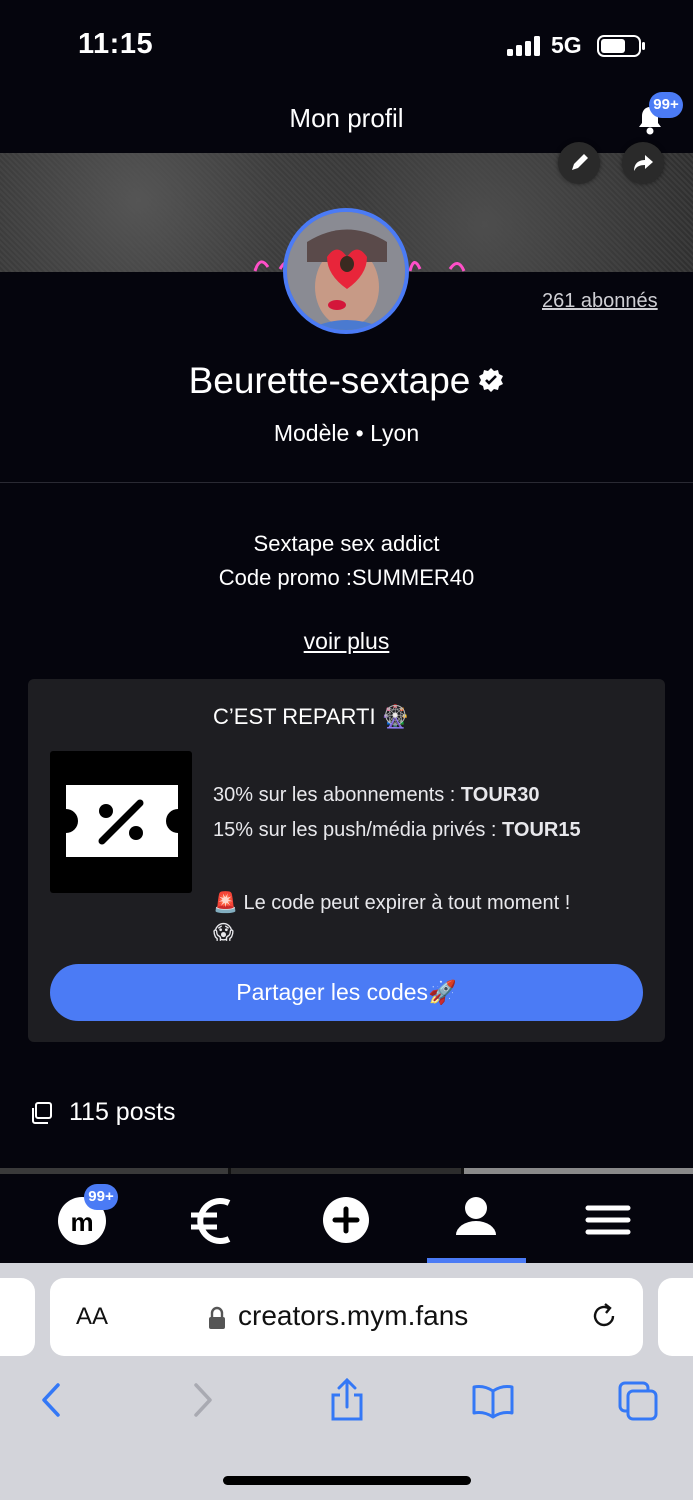  Describe the element at coordinates (217, 1317) in the screenshot. I see `lock-icon` at that location.